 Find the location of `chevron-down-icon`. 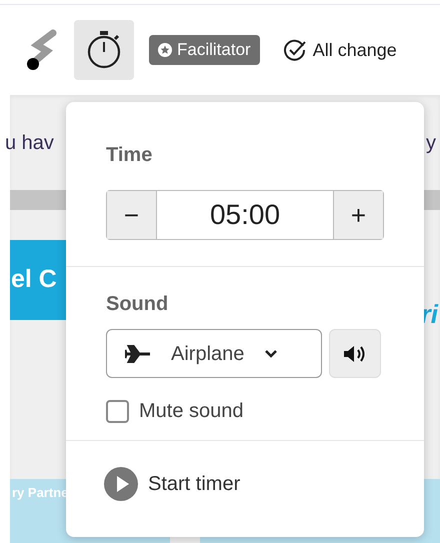

chevron-down-icon is located at coordinates (271, 353).